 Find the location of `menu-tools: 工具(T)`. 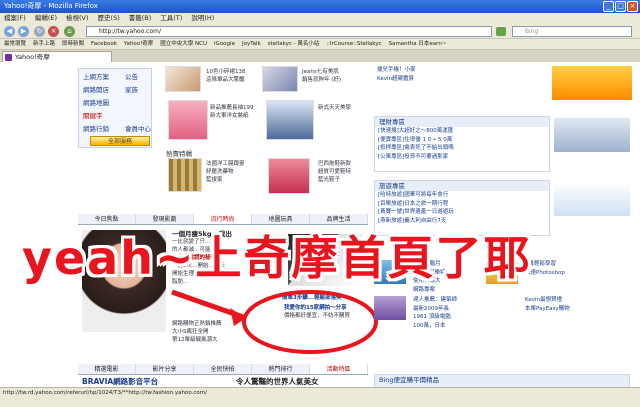

menu-tools: 工具(T) is located at coordinates (171, 18).